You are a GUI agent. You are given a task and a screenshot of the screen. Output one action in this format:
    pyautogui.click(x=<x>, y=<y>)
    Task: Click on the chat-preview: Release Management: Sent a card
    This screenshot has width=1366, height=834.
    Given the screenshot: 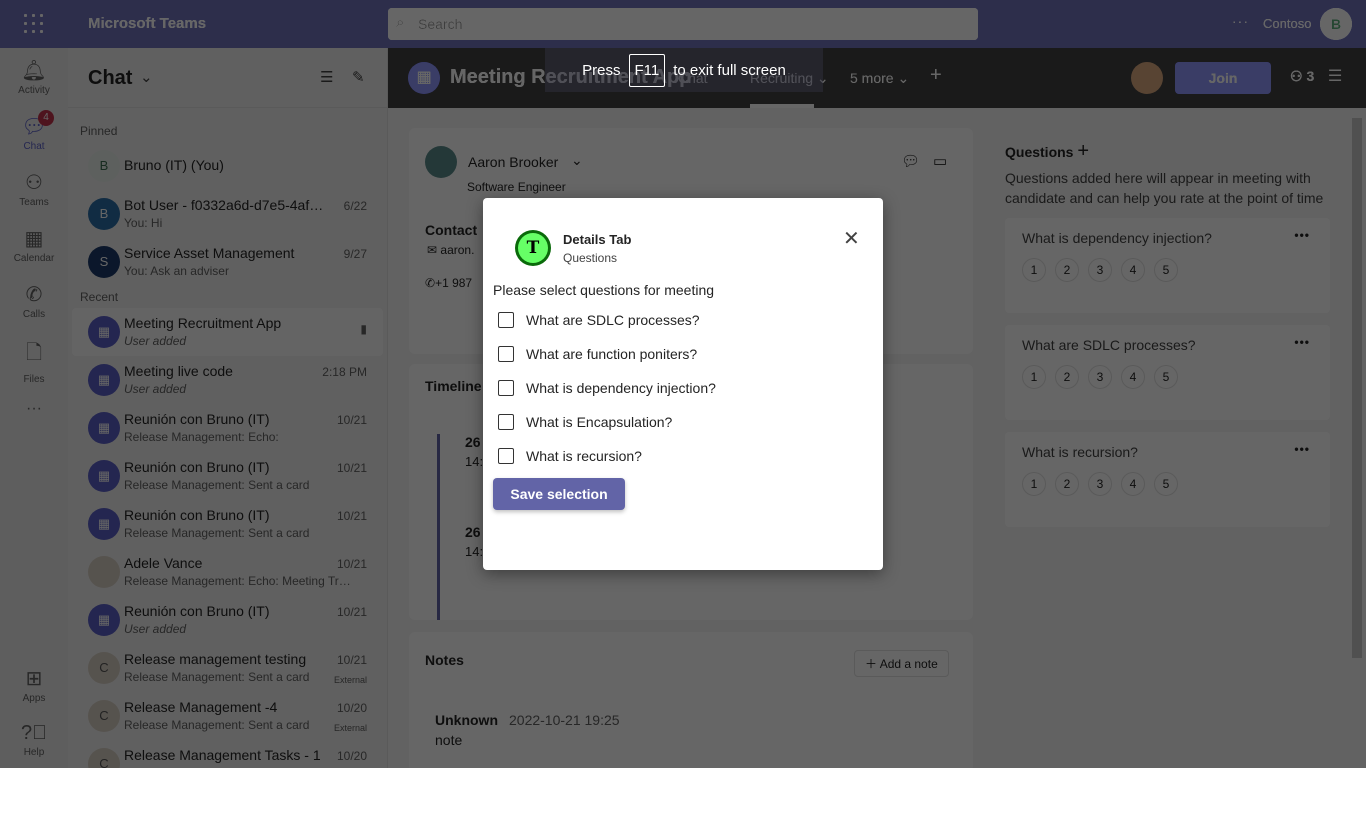 What is the action you would take?
    pyautogui.click(x=217, y=485)
    